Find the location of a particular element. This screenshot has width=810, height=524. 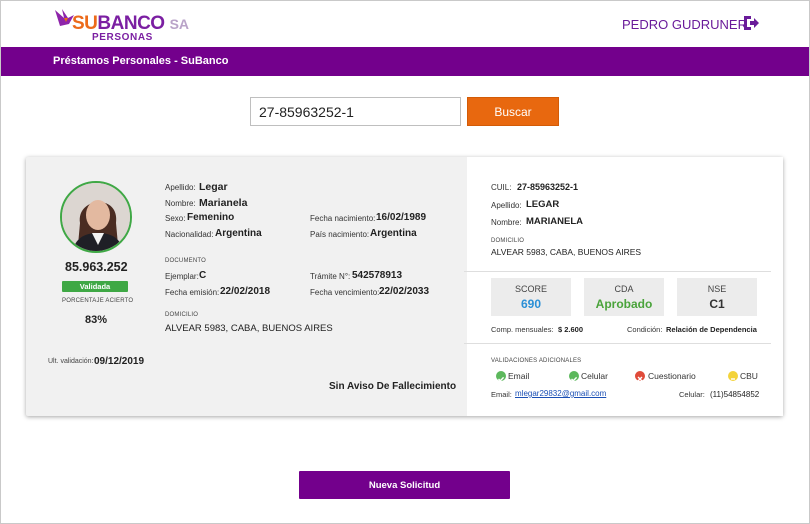

email-label: Email: is located at coordinates (501, 394).